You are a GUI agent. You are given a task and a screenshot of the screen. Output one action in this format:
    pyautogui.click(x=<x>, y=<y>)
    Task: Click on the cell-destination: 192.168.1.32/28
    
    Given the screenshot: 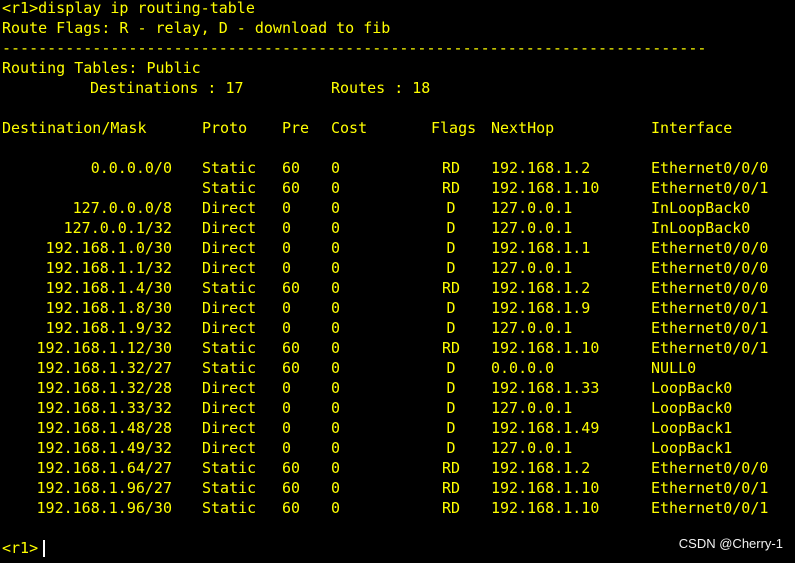 What is the action you would take?
    pyautogui.click(x=104, y=388)
    